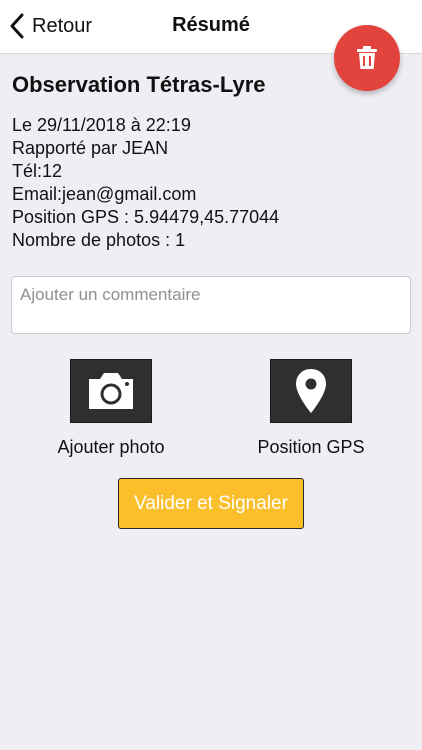  I want to click on submit-report-button: Valider et Signaler, so click(211, 503).